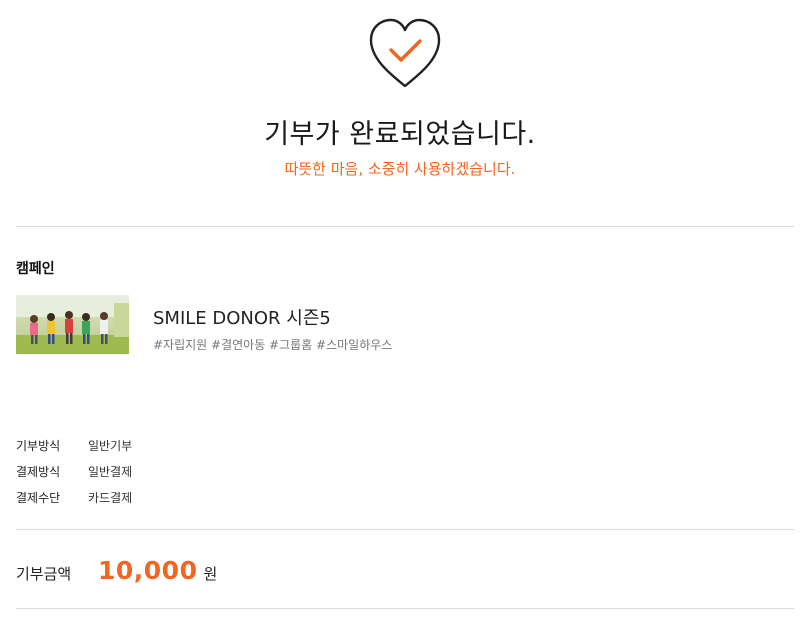  What do you see at coordinates (74, 445) in the screenshot?
I see `detail-row-donation-type: 기부방식 일반기부` at bounding box center [74, 445].